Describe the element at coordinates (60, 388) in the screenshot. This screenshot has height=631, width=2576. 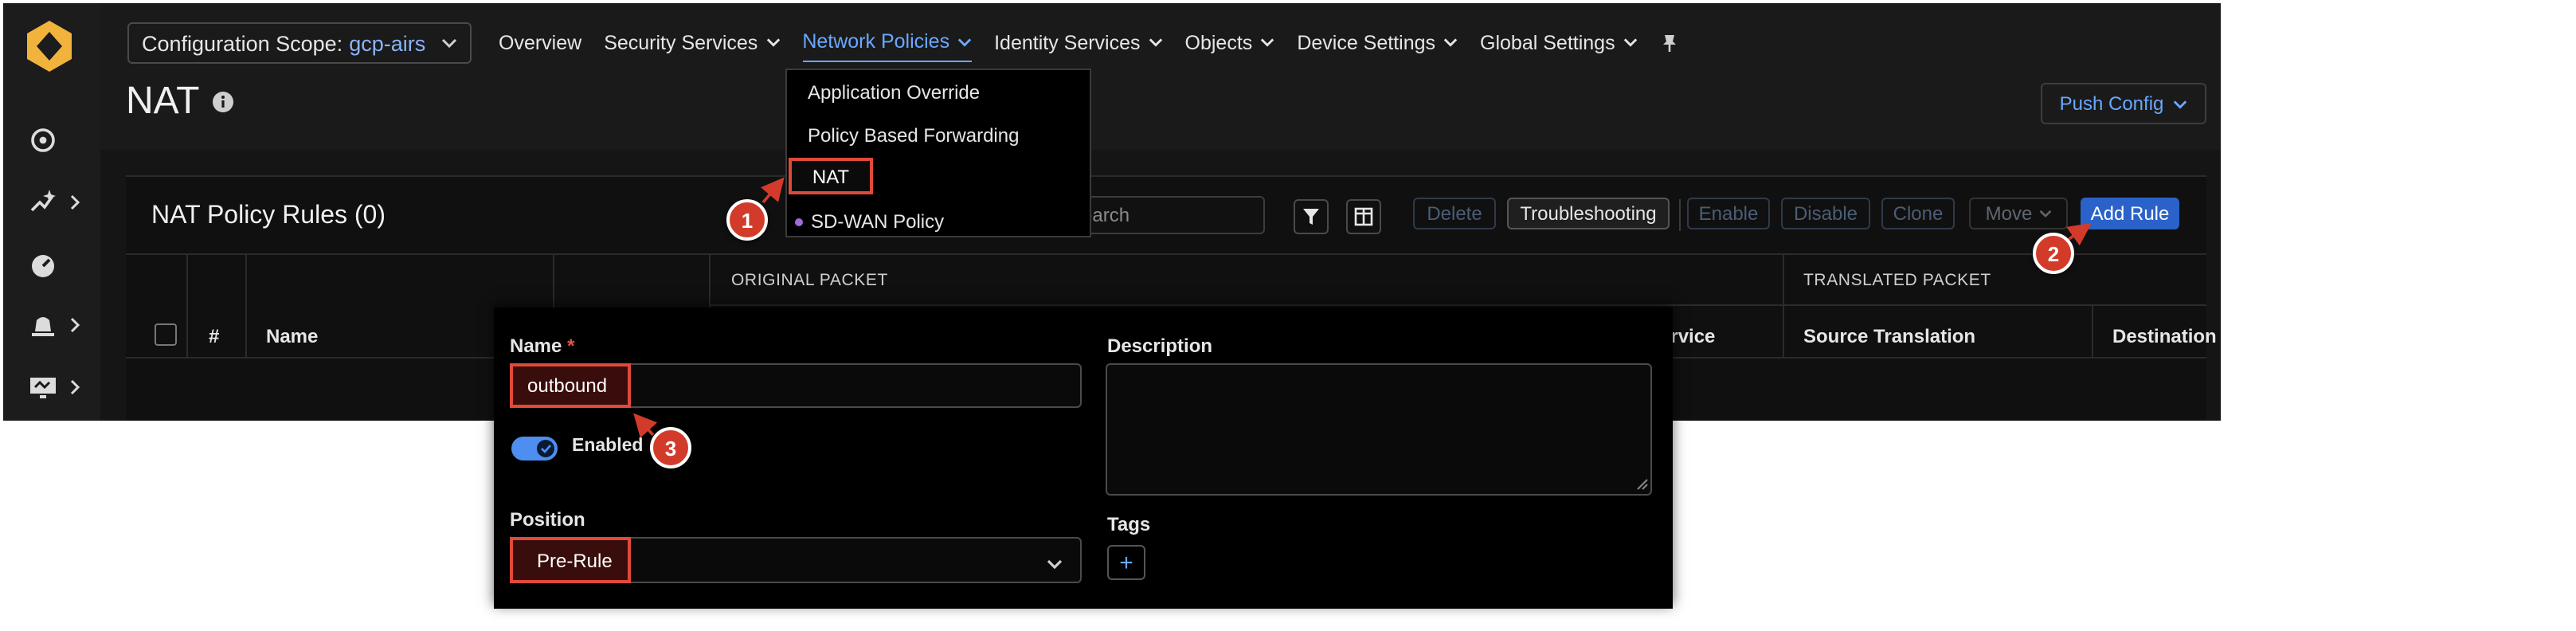
I see `rail-item-settings` at that location.